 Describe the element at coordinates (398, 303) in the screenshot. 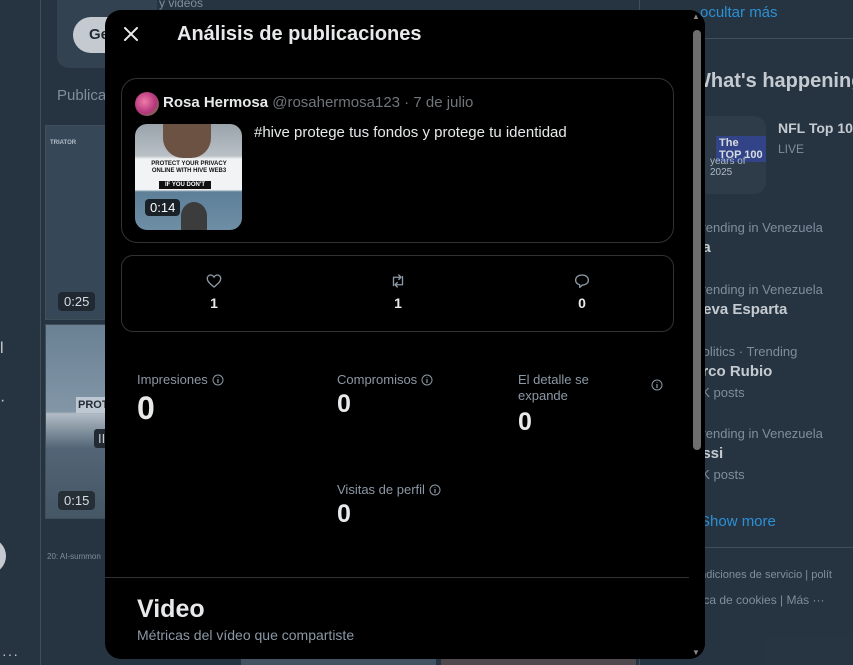

I see `reposts-count: 1` at that location.